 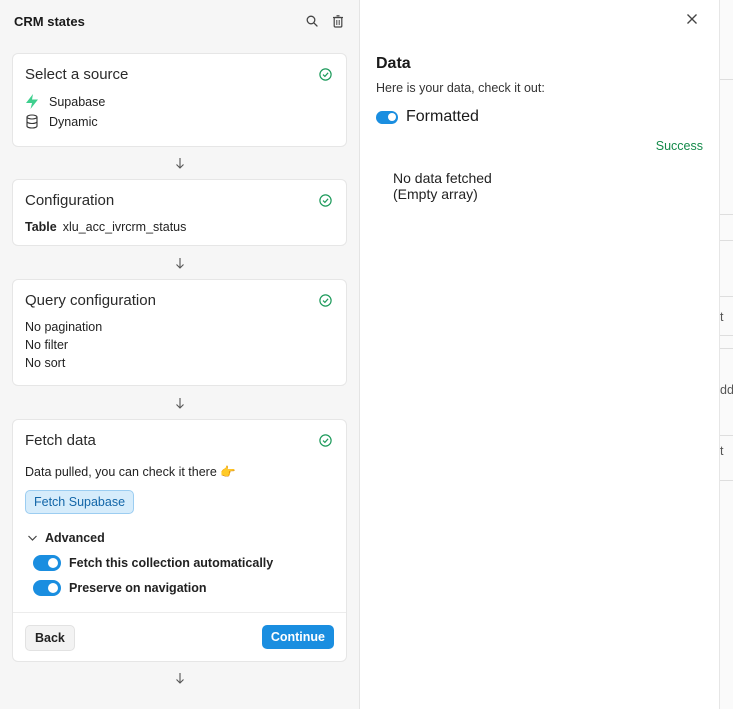 I want to click on source-card: Select a source Supabase Dynamic, so click(x=179, y=100).